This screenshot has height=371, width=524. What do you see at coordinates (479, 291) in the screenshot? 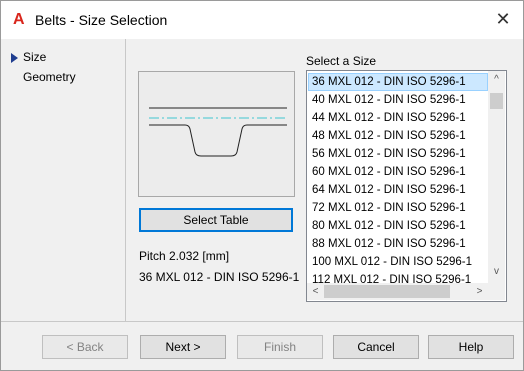
I see `scroll-right-icon: >` at bounding box center [479, 291].